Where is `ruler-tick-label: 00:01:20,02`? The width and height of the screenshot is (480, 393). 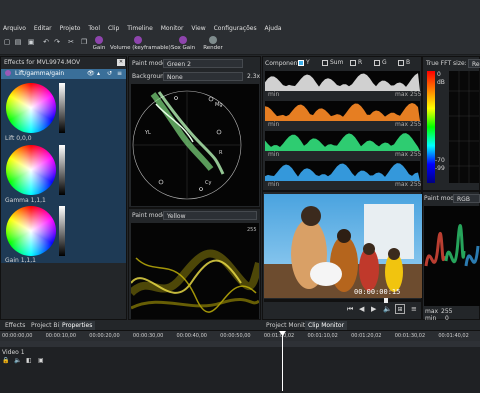
ruler-tick-label: 00:01:20,02 is located at coordinates (366, 336).